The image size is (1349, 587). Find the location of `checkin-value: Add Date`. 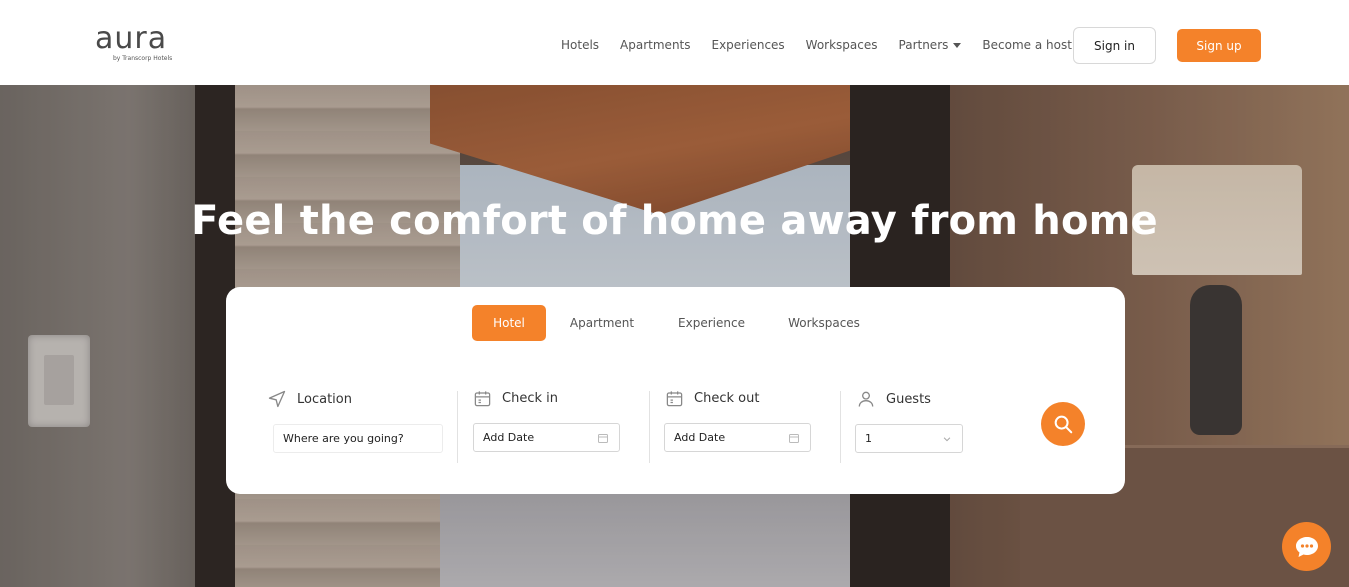

checkin-value: Add Date is located at coordinates (509, 437).